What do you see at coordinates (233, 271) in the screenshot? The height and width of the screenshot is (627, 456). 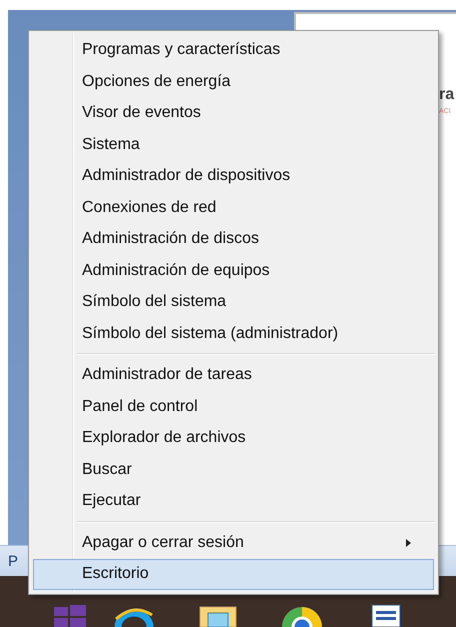 I see `menu-item: Administración de equipos` at bounding box center [233, 271].